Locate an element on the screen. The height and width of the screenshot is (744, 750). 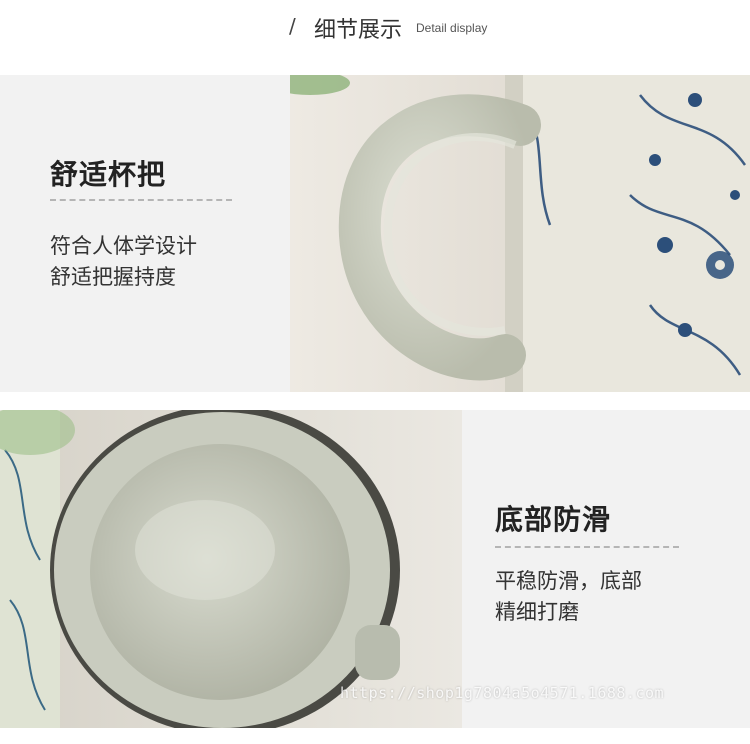
feature-title-handle: 舒适杯把 is located at coordinates (108, 174).